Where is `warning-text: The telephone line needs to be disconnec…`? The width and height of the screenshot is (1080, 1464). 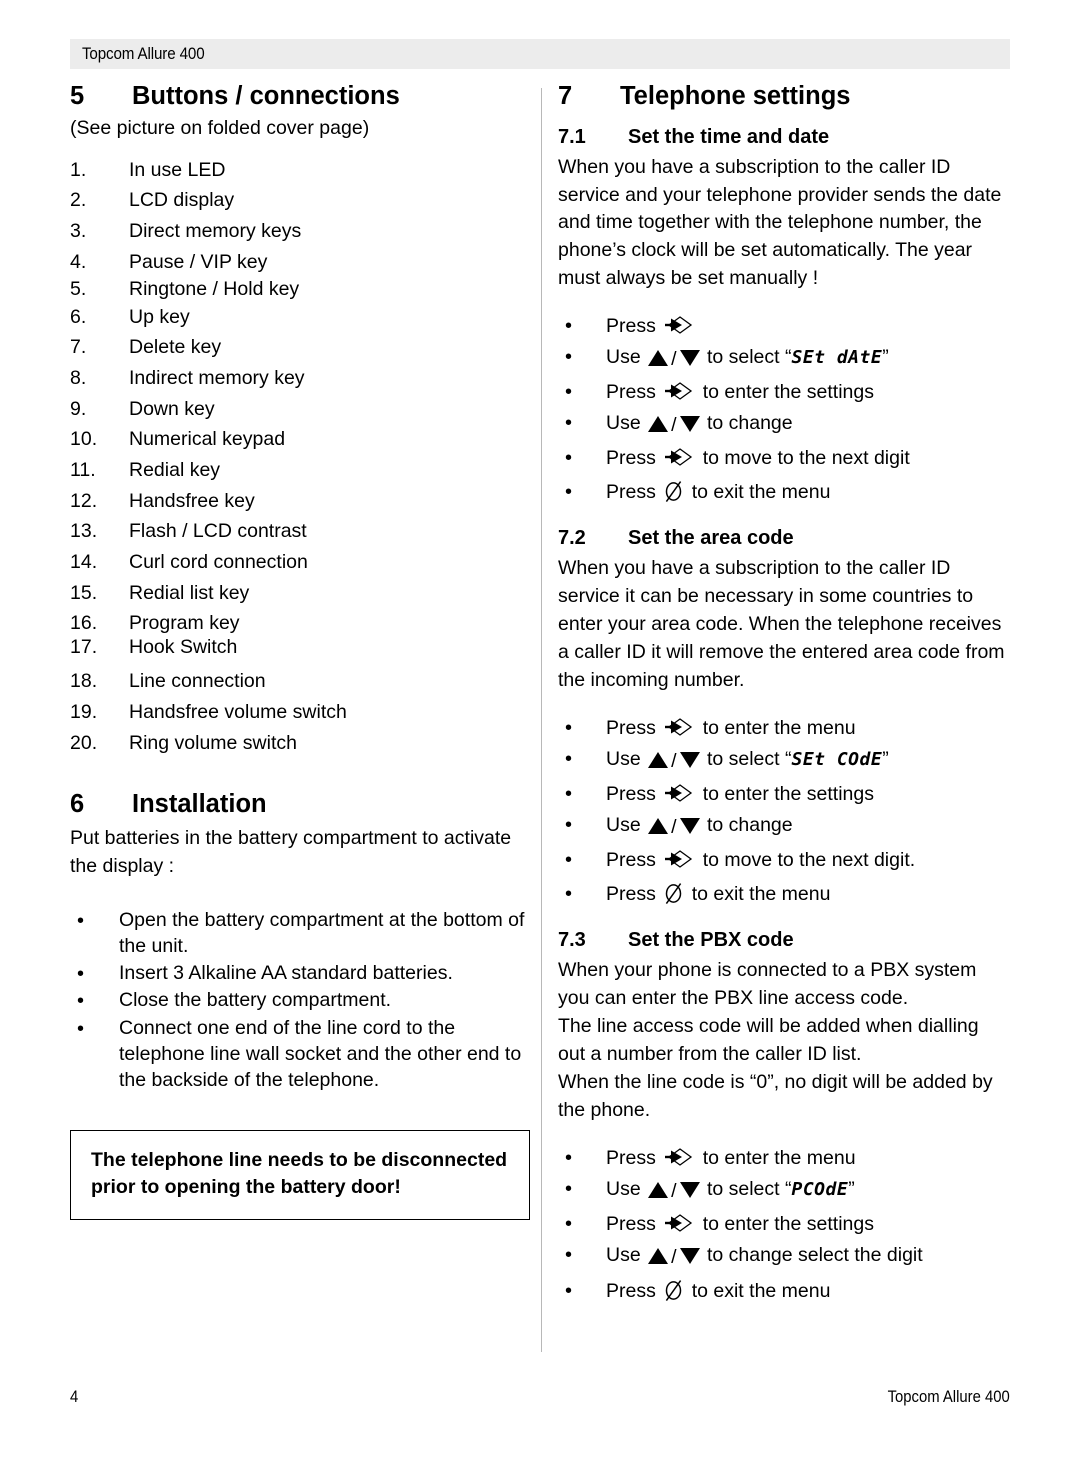
warning-text: The telephone line needs to be disconnec… is located at coordinates (299, 1173).